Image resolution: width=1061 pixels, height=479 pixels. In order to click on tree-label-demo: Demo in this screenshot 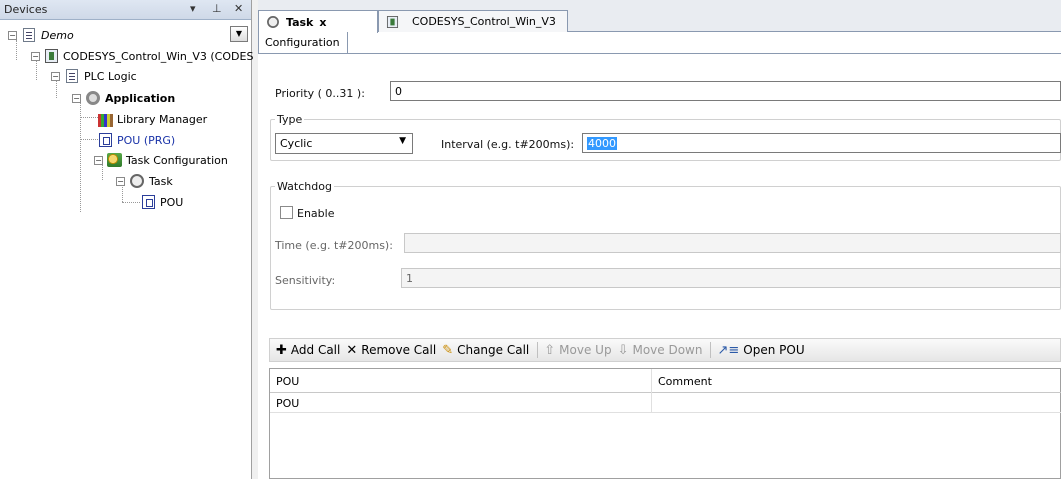, I will do `click(57, 35)`.